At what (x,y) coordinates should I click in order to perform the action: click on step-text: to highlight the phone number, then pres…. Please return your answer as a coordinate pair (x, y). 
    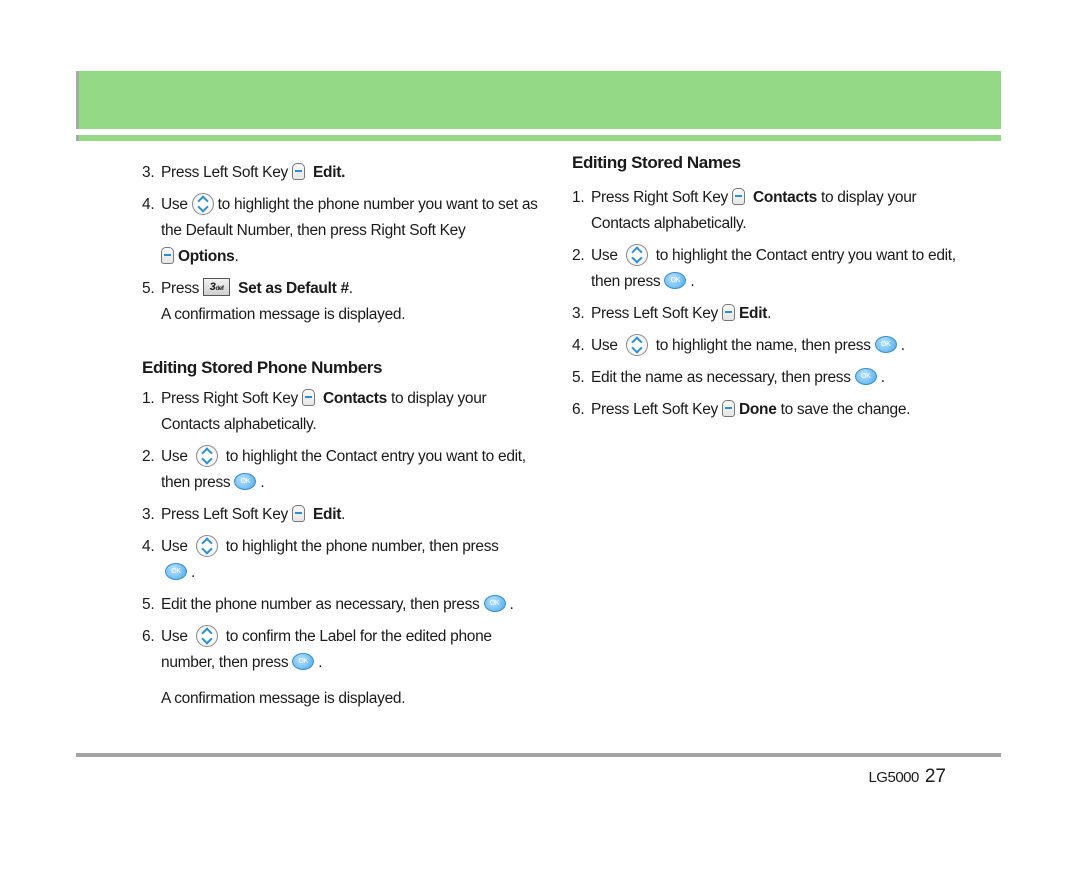
    Looking at the image, I should click on (362, 546).